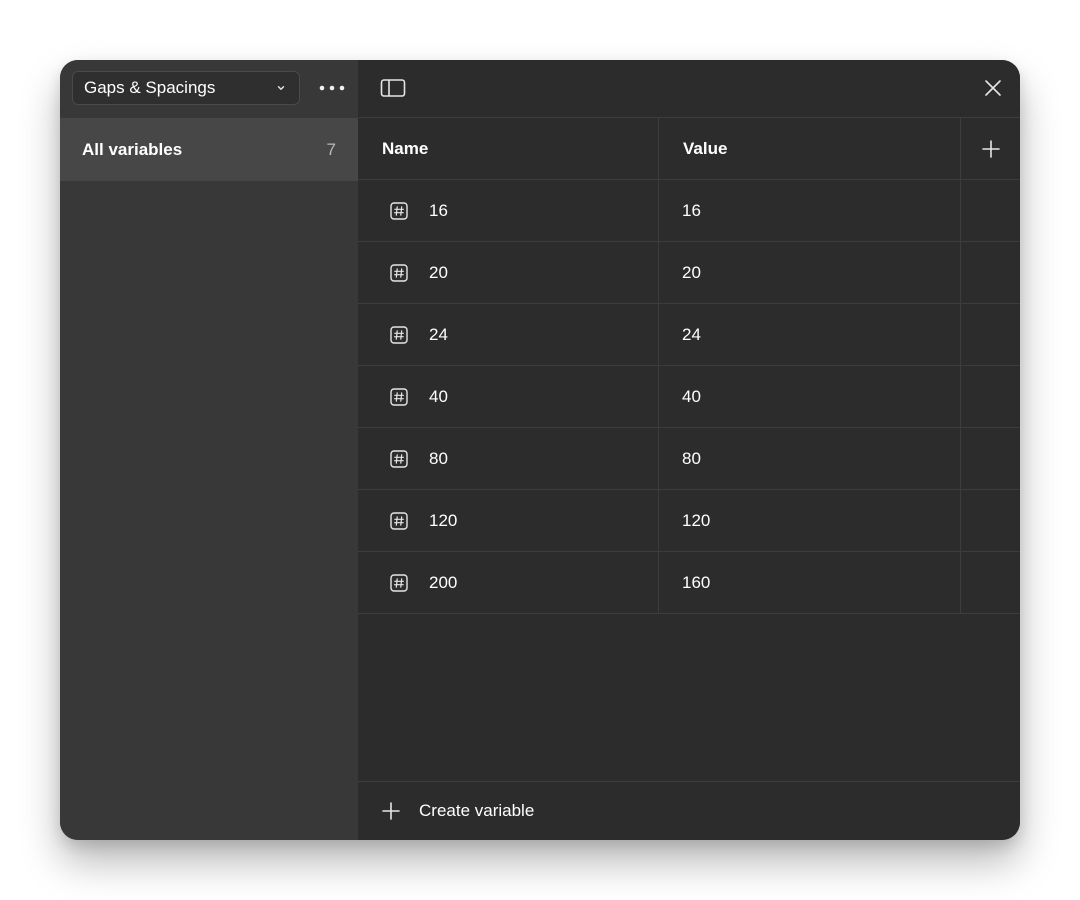 The image size is (1080, 900). Describe the element at coordinates (689, 89) in the screenshot. I see `main-header` at that location.